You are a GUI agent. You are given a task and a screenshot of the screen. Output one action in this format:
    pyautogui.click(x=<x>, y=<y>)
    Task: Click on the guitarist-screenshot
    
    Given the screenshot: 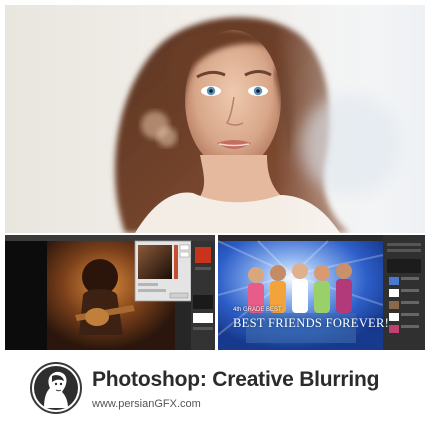 What is the action you would take?
    pyautogui.click(x=110, y=292)
    